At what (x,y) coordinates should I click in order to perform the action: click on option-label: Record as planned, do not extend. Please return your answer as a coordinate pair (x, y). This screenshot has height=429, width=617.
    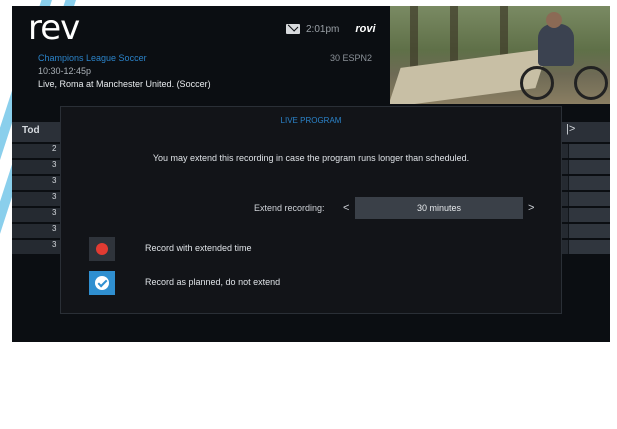
    Looking at the image, I should click on (213, 282).